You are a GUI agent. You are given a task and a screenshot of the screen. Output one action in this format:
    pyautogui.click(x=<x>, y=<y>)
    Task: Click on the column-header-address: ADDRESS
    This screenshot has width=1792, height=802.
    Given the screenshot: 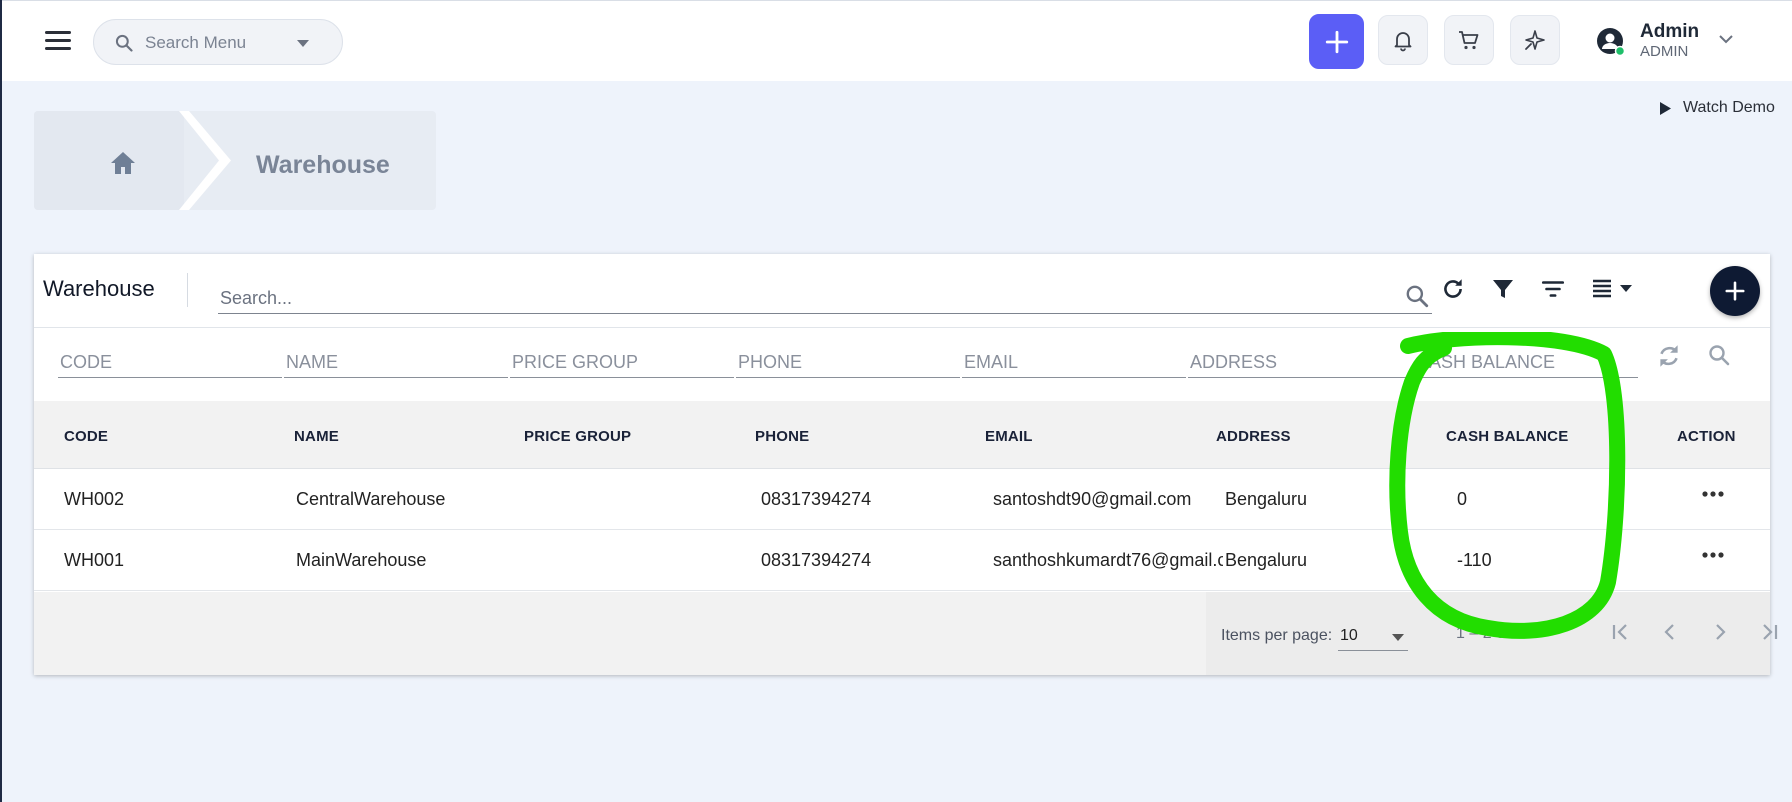 What is the action you would take?
    pyautogui.click(x=1253, y=436)
    